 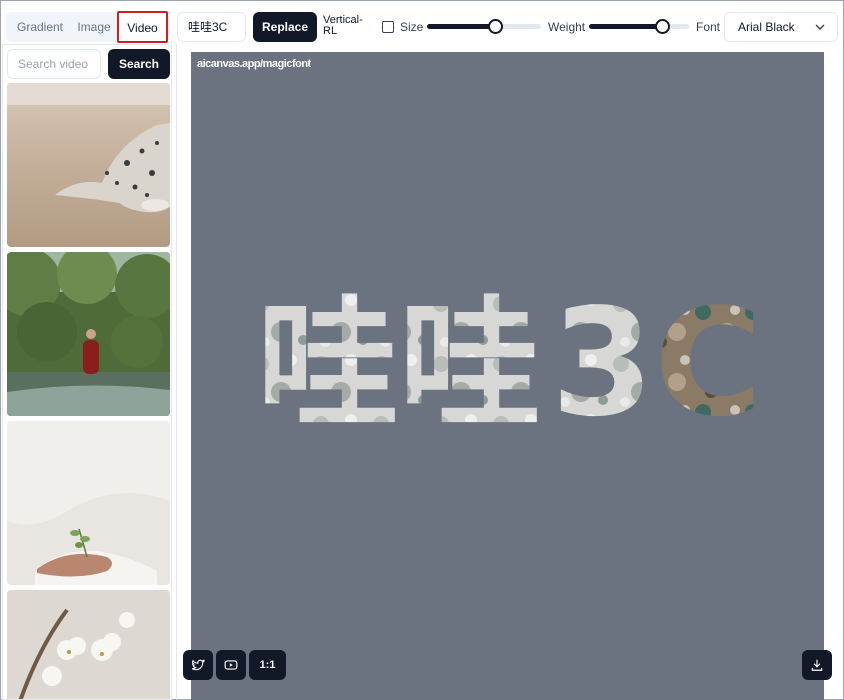 I want to click on size-slider-thumb, so click(x=495, y=26).